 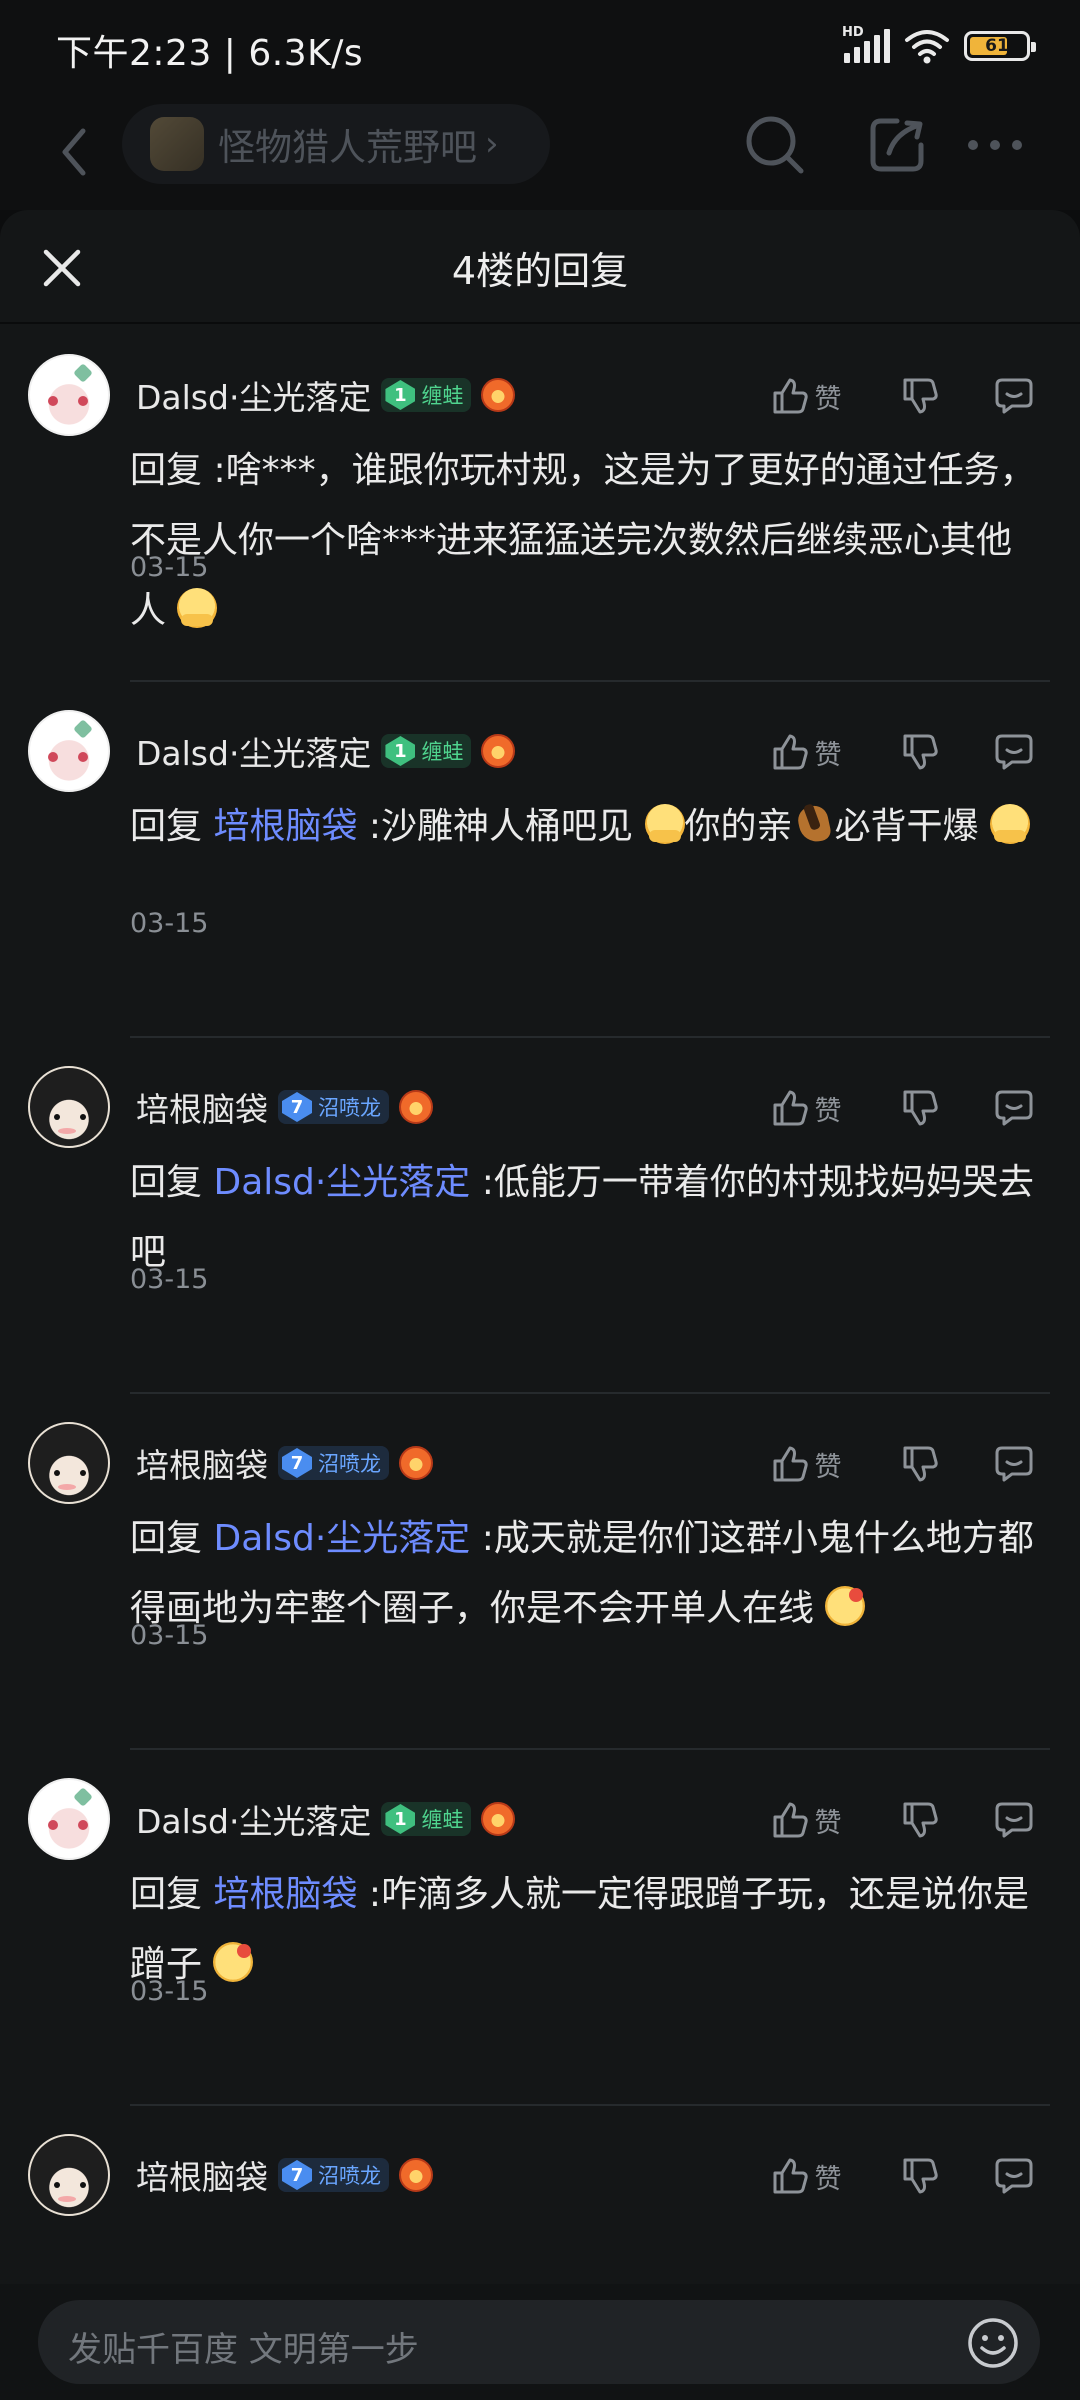 I want to click on status-icons: HD 61, so click(x=939, y=44).